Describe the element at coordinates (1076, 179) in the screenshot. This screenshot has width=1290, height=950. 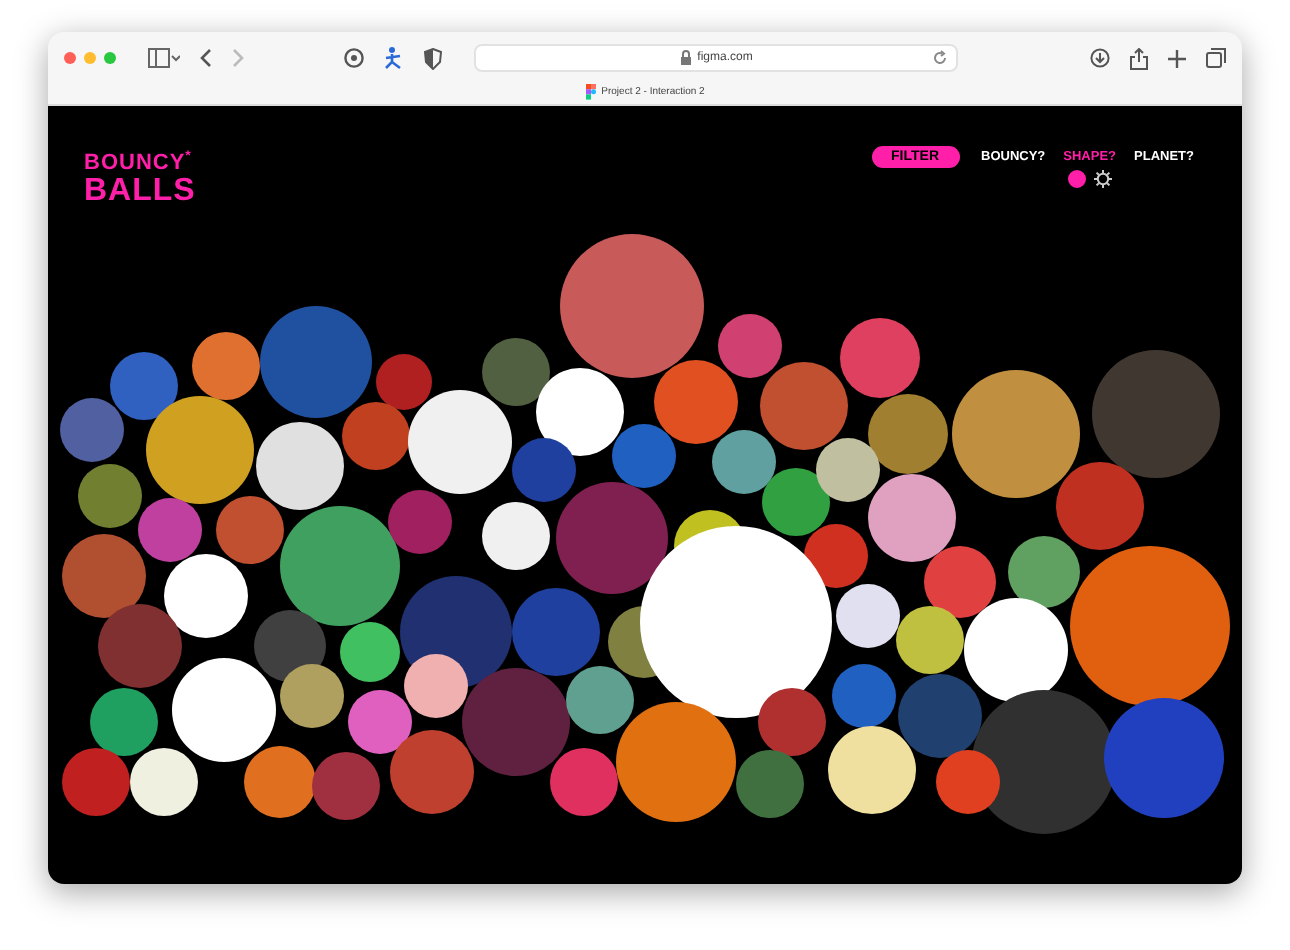
I see `round-shape-icon` at that location.